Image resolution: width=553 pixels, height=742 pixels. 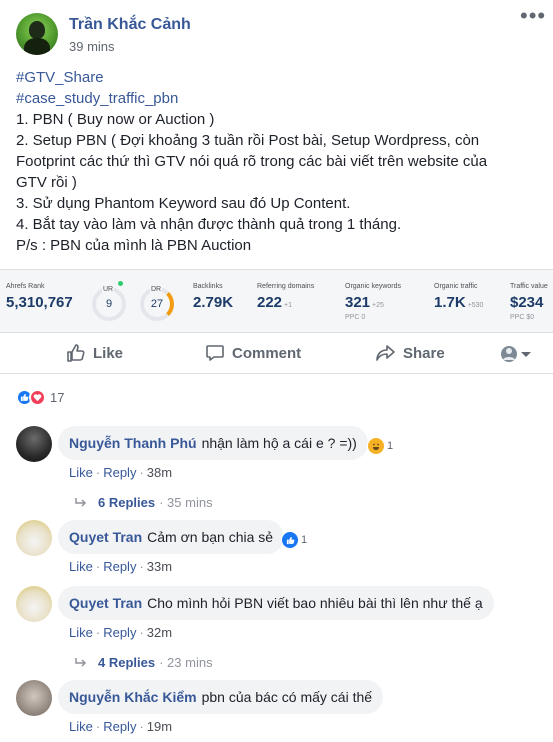 What do you see at coordinates (76, 353) in the screenshot?
I see `thumbs-up-icon` at bounding box center [76, 353].